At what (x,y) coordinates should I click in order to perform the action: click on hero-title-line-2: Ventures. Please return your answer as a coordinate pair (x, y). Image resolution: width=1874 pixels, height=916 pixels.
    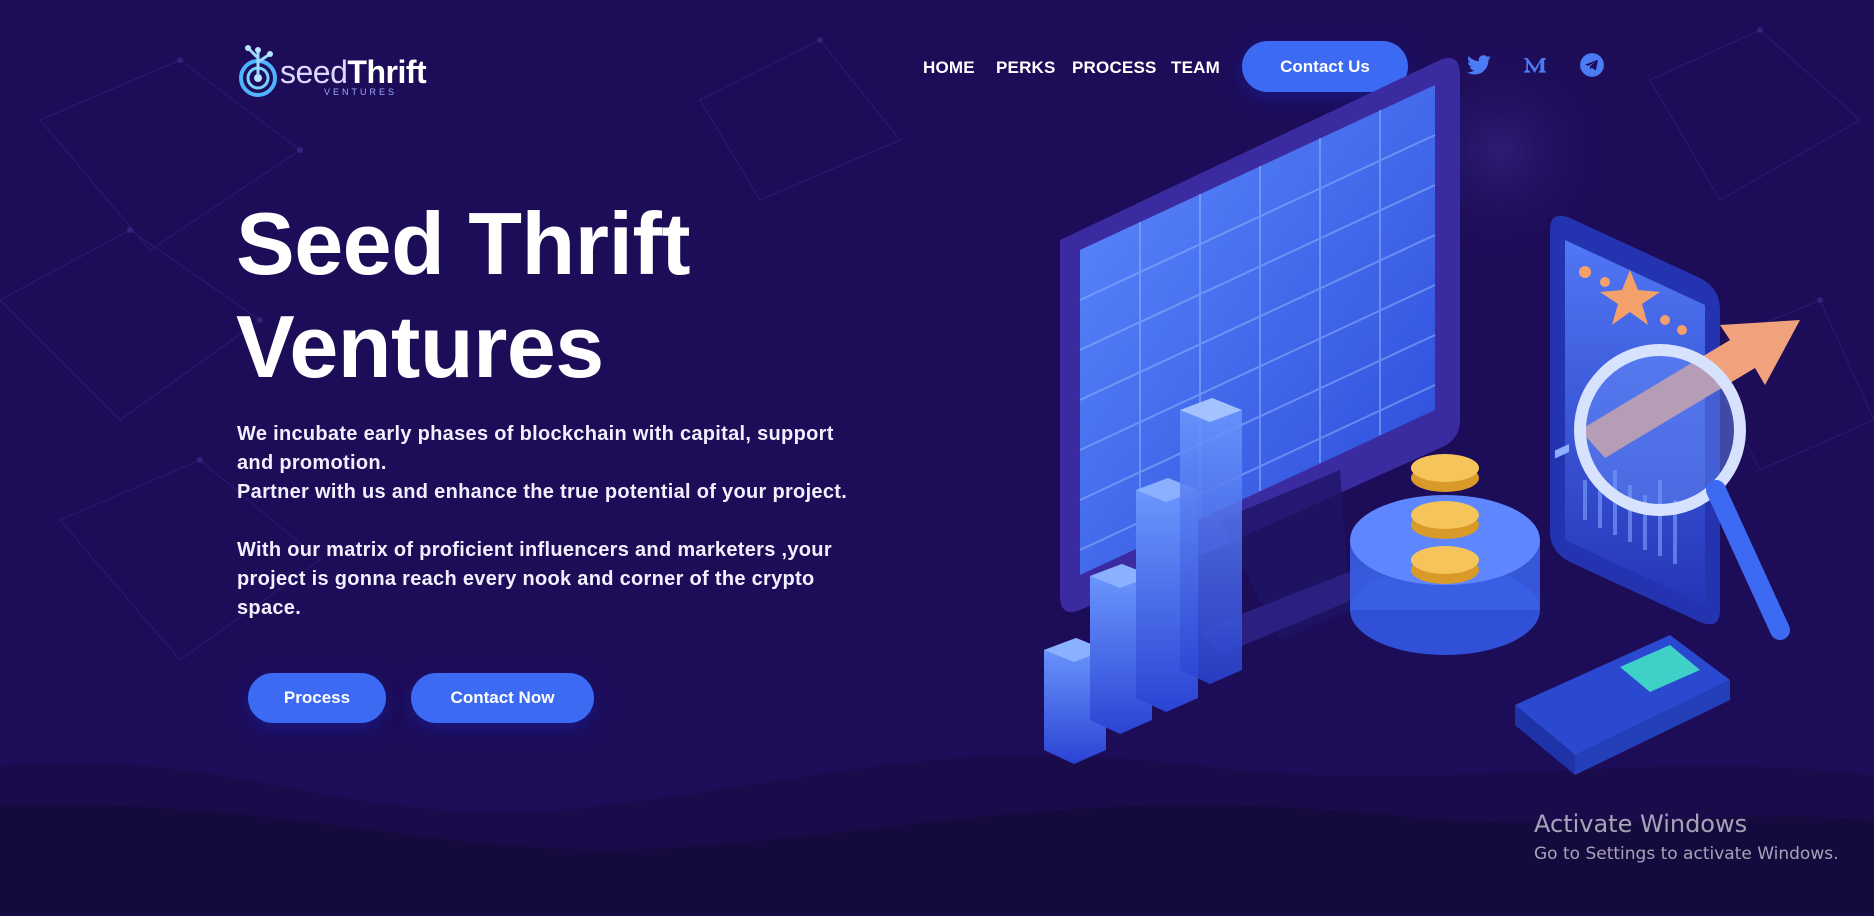
    Looking at the image, I should click on (420, 346).